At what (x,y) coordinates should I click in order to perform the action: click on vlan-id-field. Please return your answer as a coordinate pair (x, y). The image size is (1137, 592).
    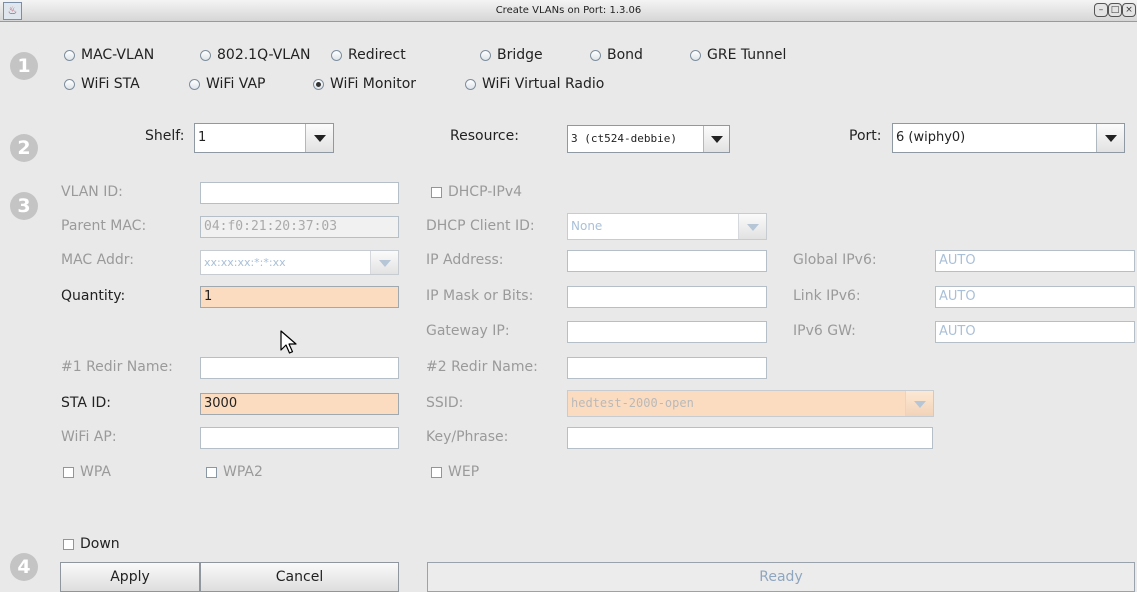
    Looking at the image, I should click on (299, 193).